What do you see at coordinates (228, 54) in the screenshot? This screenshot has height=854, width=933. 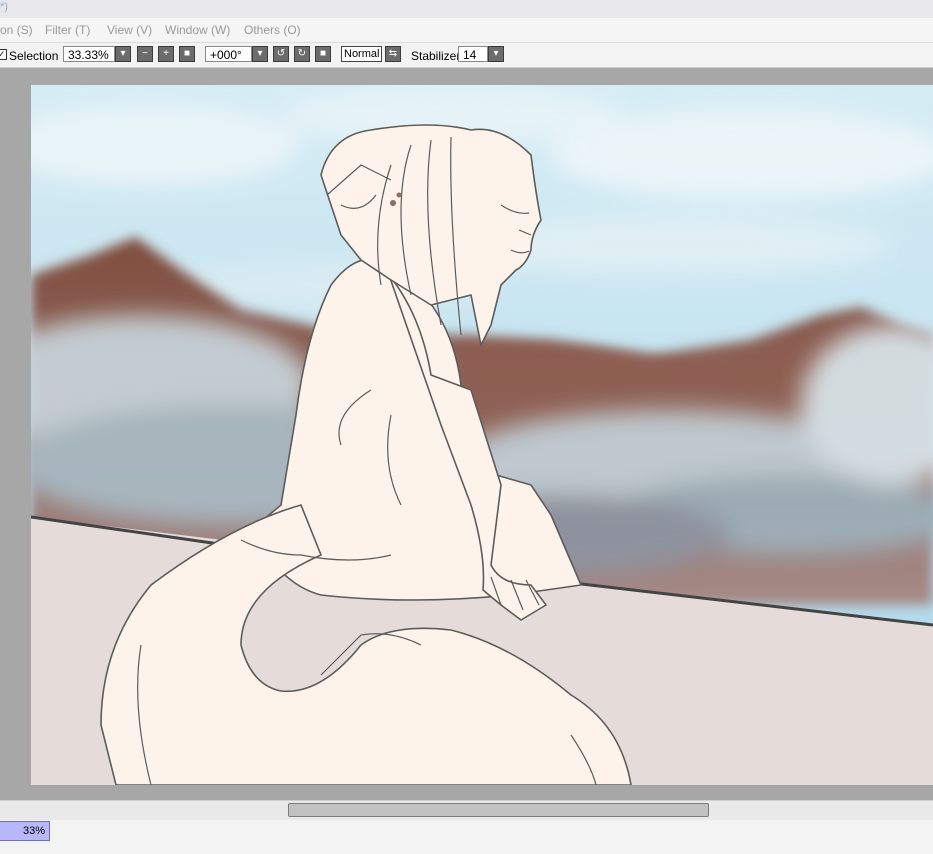 I see `rotation-field: +000°` at bounding box center [228, 54].